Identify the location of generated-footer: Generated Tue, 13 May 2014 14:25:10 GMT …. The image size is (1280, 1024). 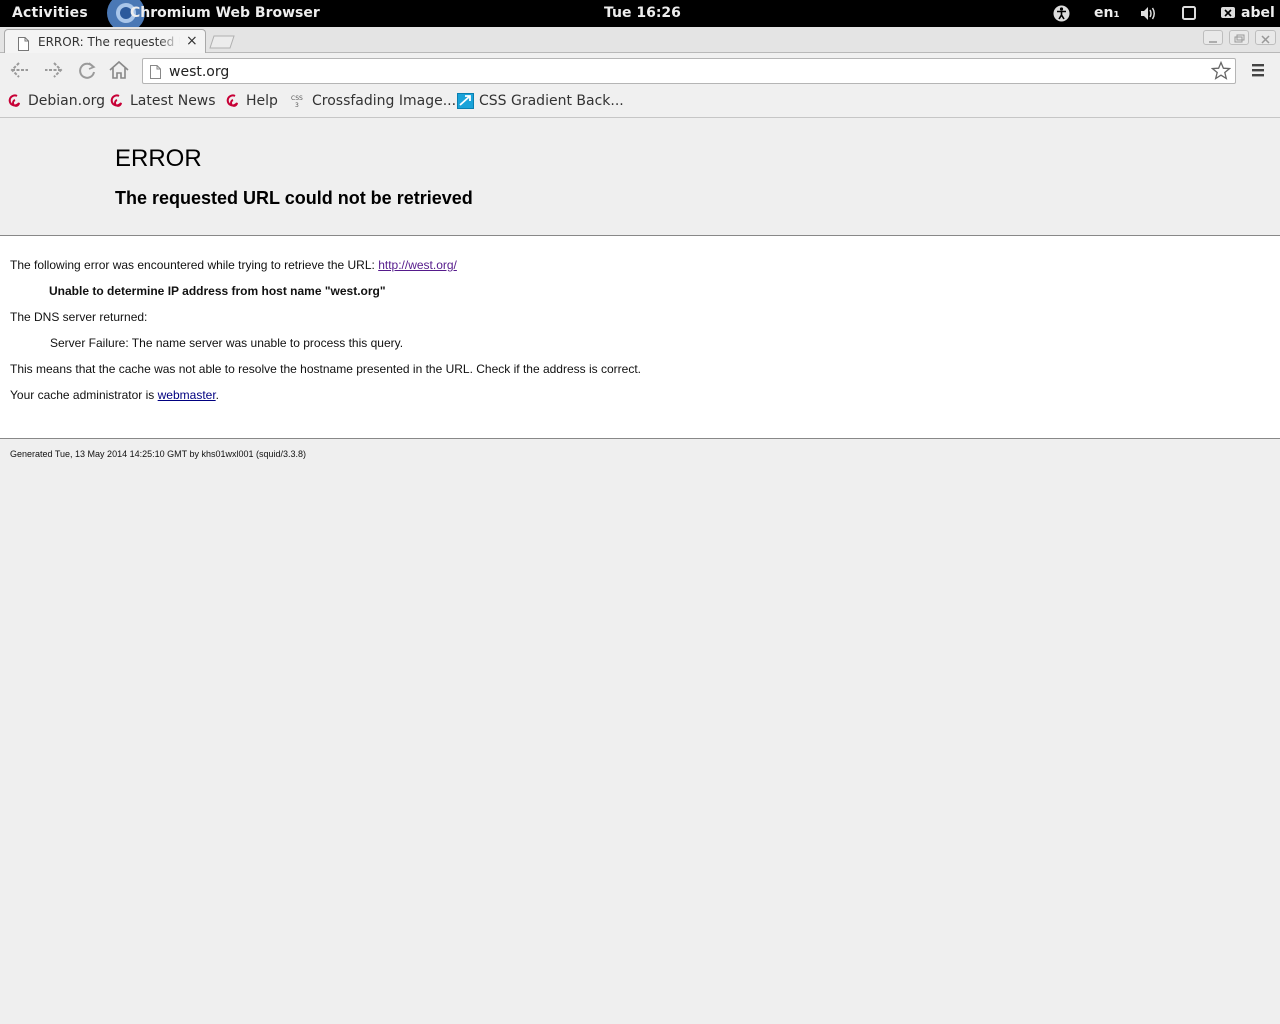
(158, 454).